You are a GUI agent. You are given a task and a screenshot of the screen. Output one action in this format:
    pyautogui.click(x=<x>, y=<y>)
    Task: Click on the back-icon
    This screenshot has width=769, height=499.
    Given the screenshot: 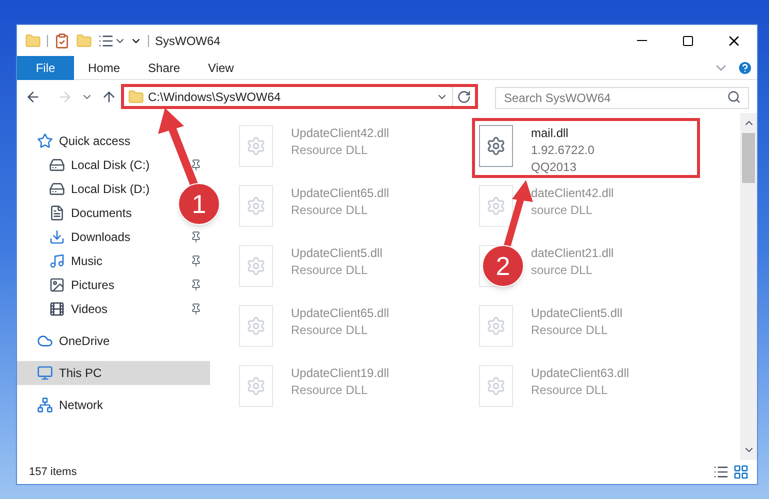 What is the action you would take?
    pyautogui.click(x=33, y=96)
    